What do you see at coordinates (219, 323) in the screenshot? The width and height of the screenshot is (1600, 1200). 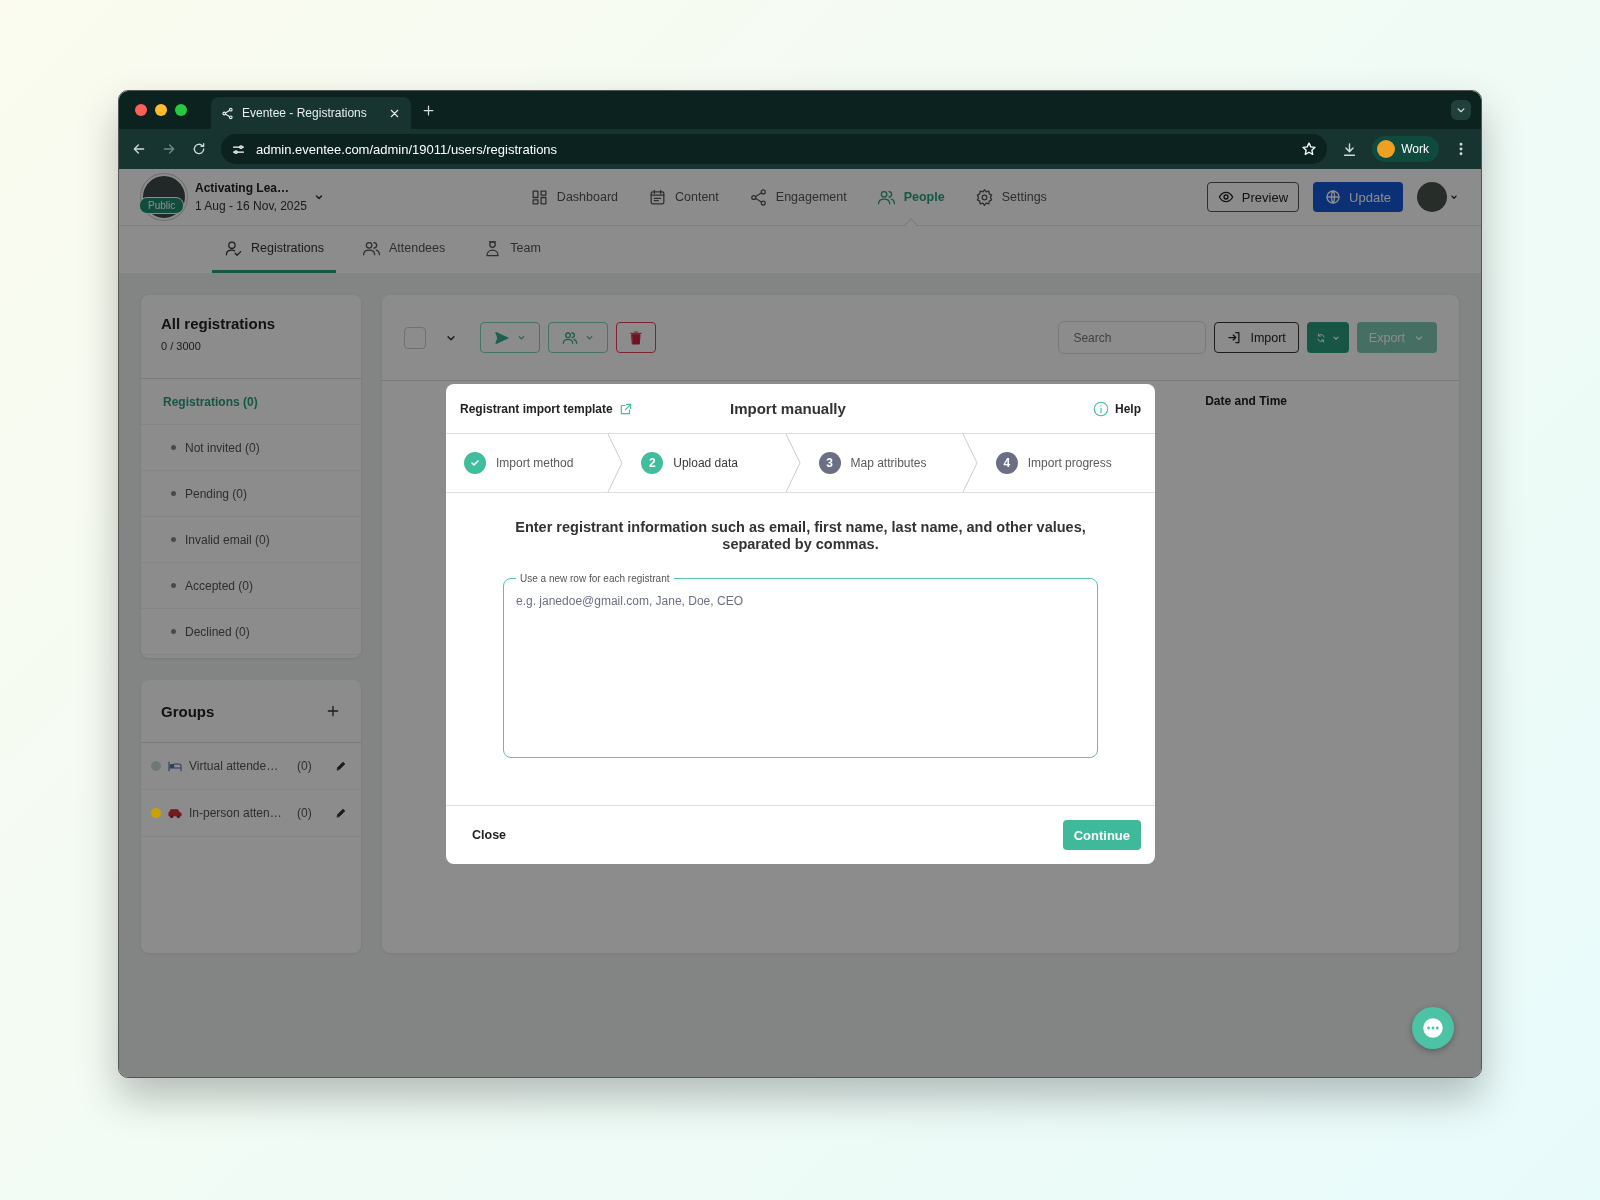 I see `card-title: All registrations` at bounding box center [219, 323].